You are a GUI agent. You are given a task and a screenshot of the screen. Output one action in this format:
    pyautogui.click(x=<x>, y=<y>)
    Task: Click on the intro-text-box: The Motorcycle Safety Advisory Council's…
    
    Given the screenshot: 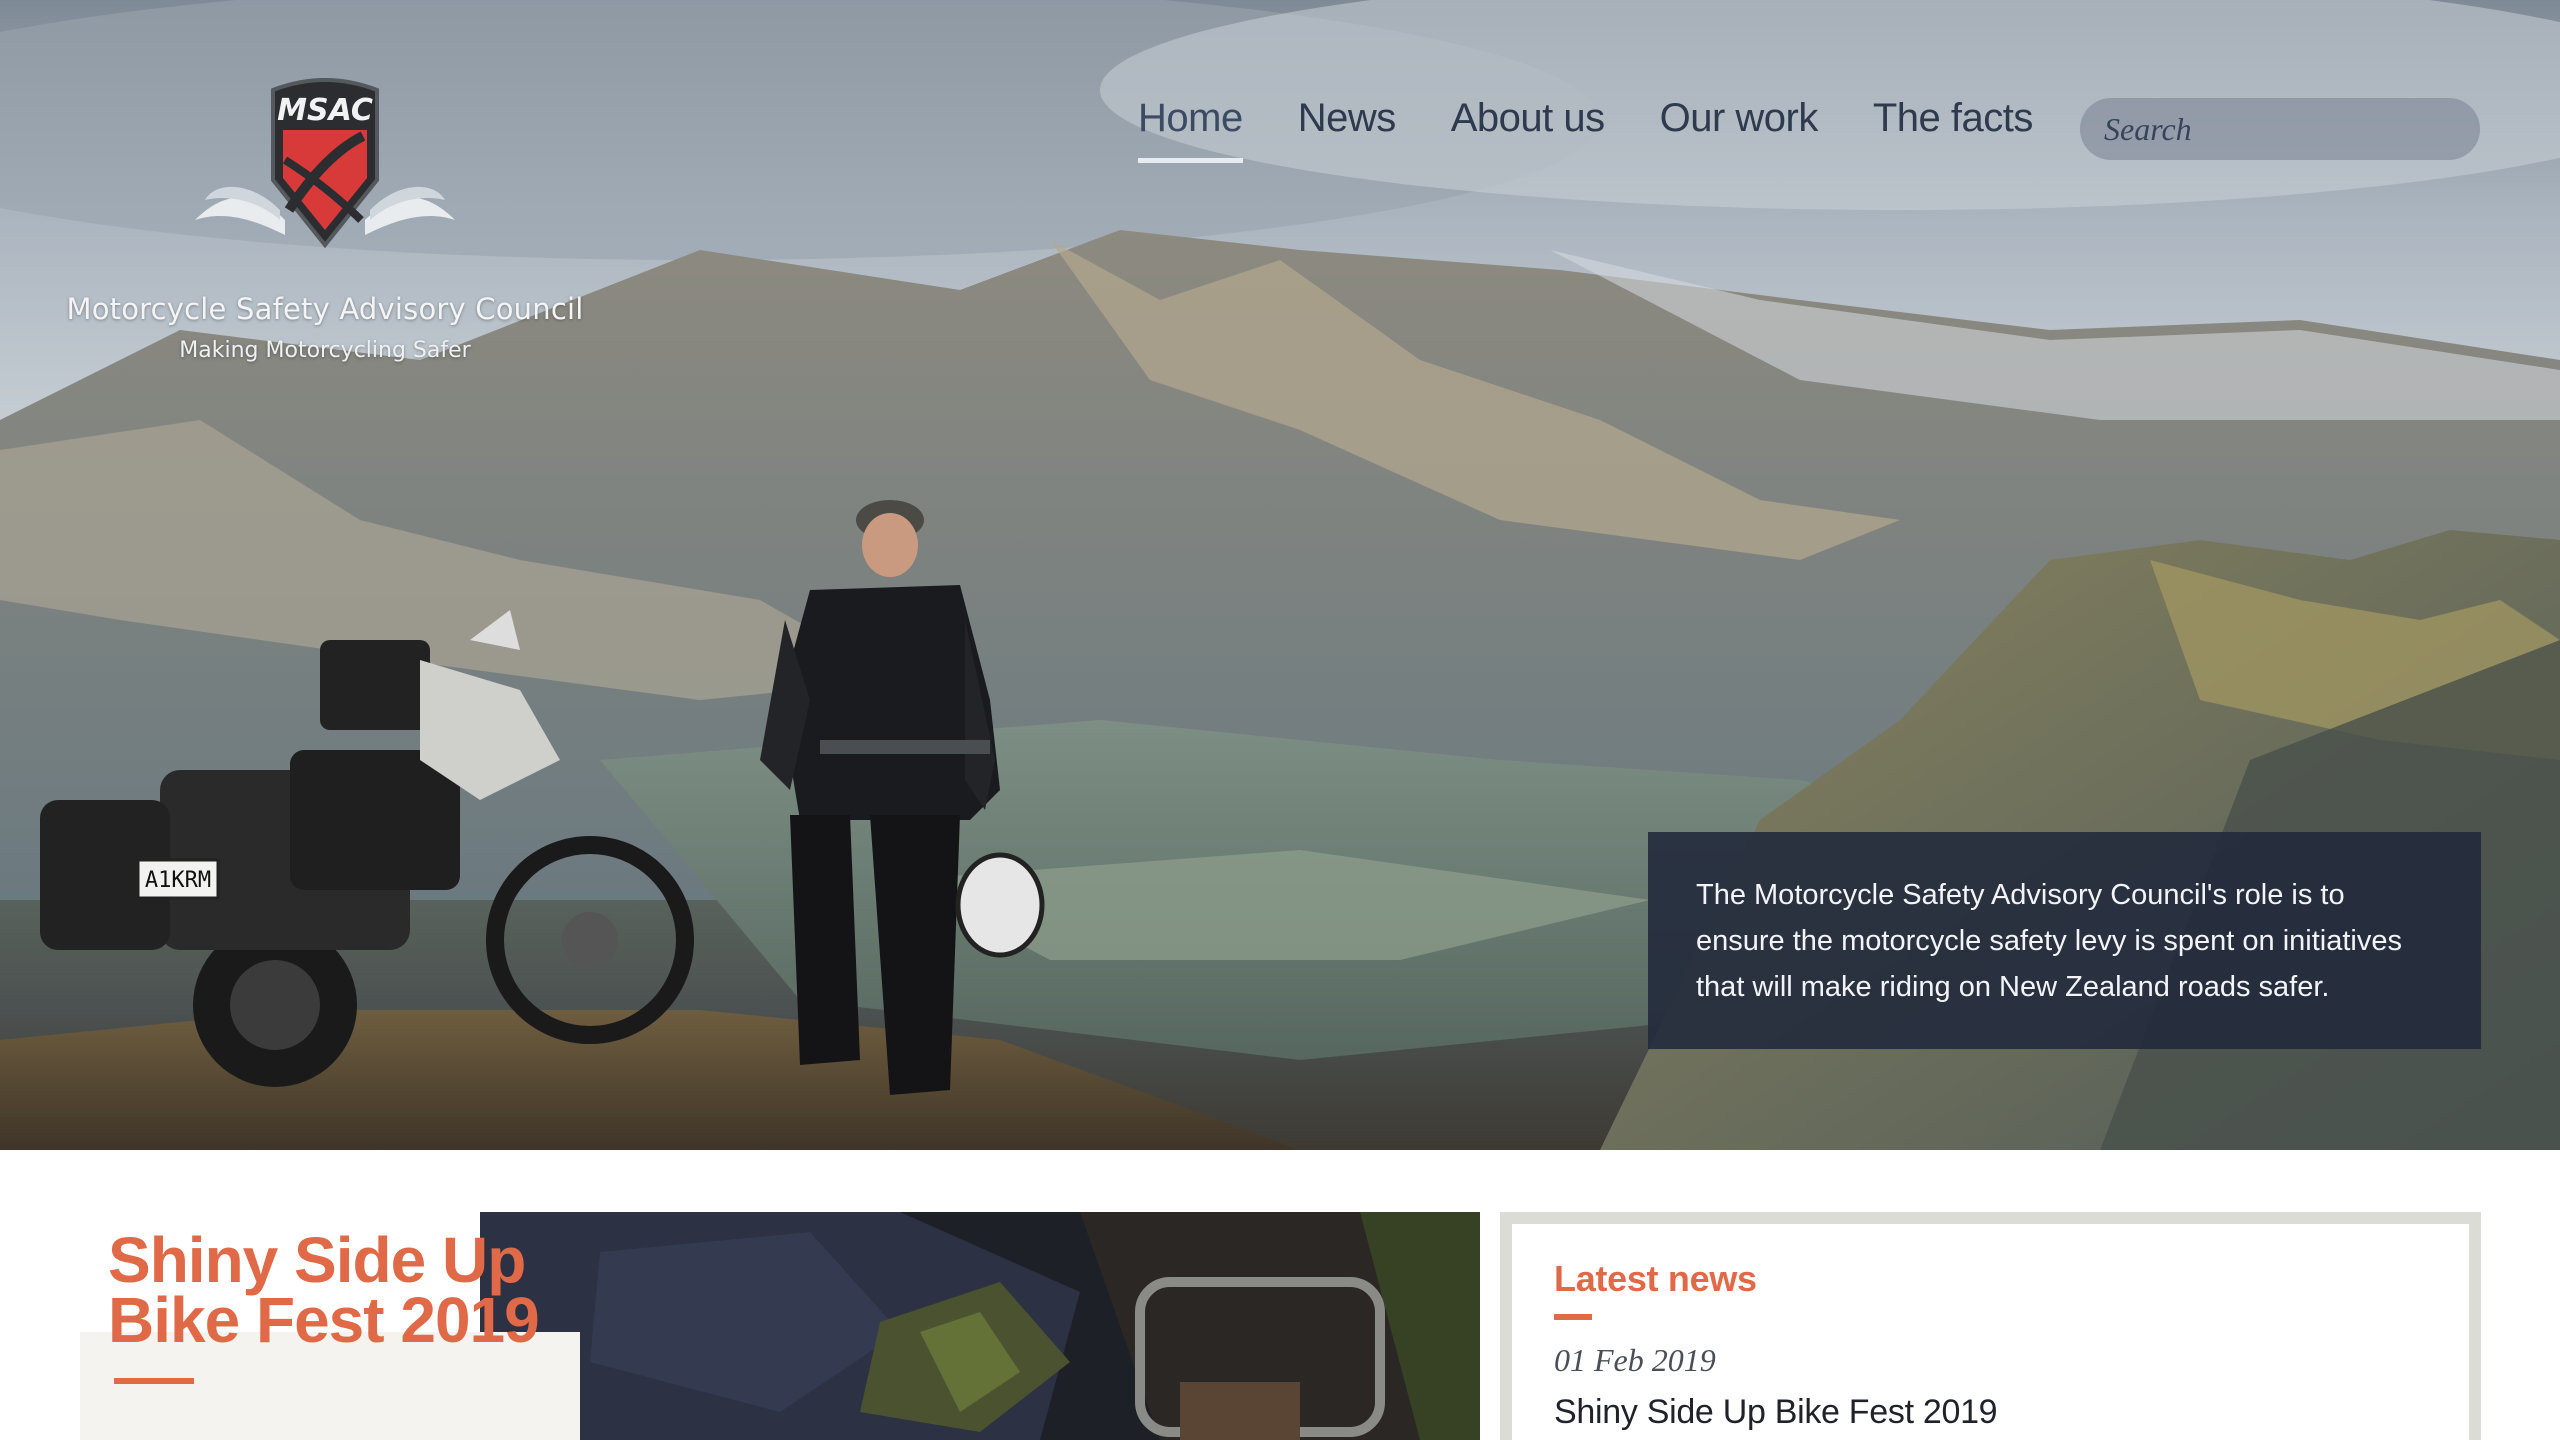 What is the action you would take?
    pyautogui.click(x=2064, y=940)
    